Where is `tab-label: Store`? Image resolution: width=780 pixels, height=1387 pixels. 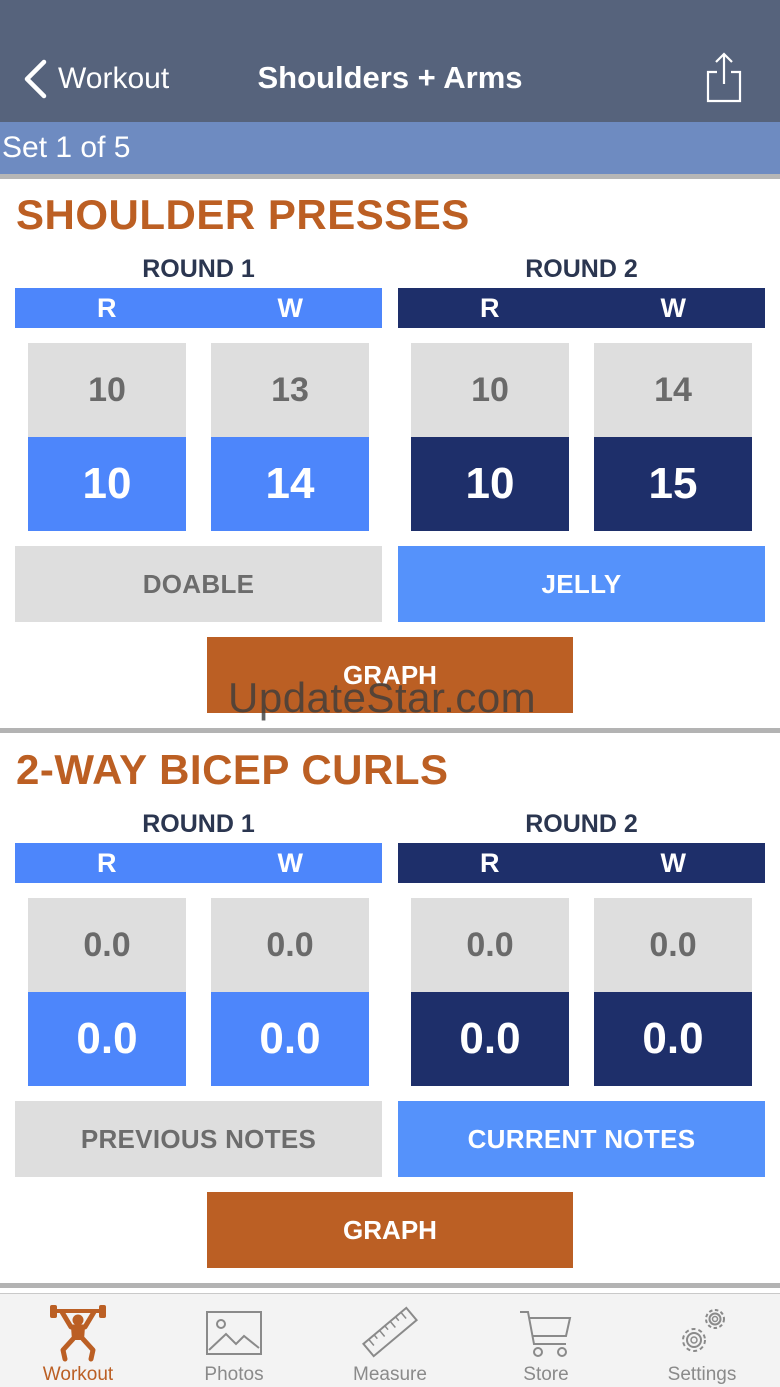 tab-label: Store is located at coordinates (546, 1374).